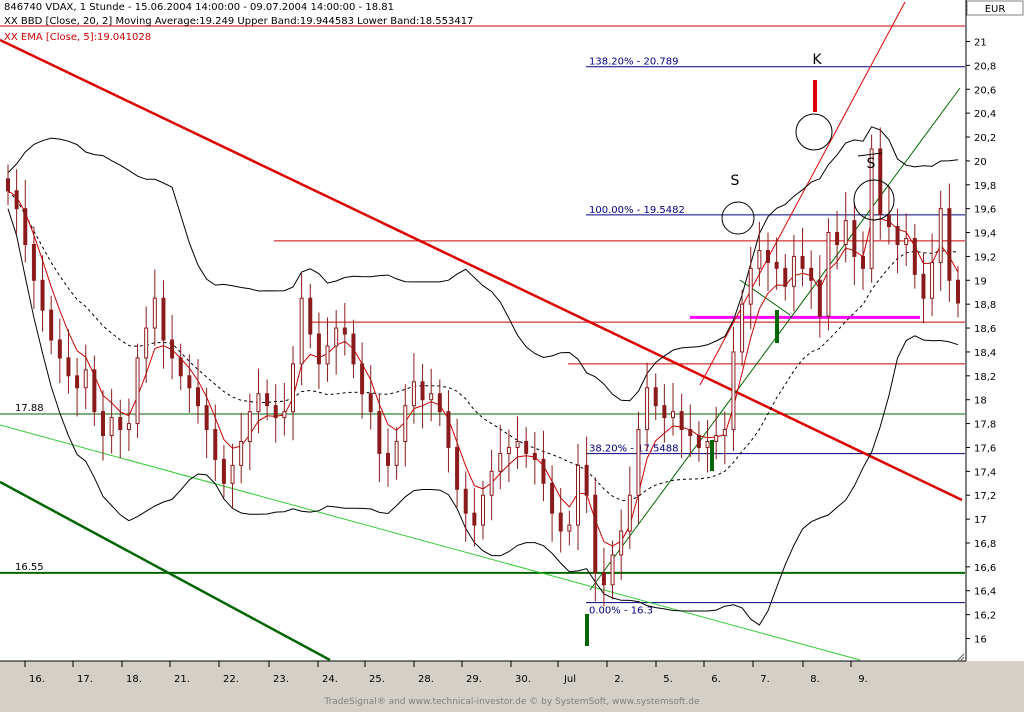 The image size is (1024, 712). What do you see at coordinates (29, 567) in the screenshot?
I see `support-level-label: 16.55` at bounding box center [29, 567].